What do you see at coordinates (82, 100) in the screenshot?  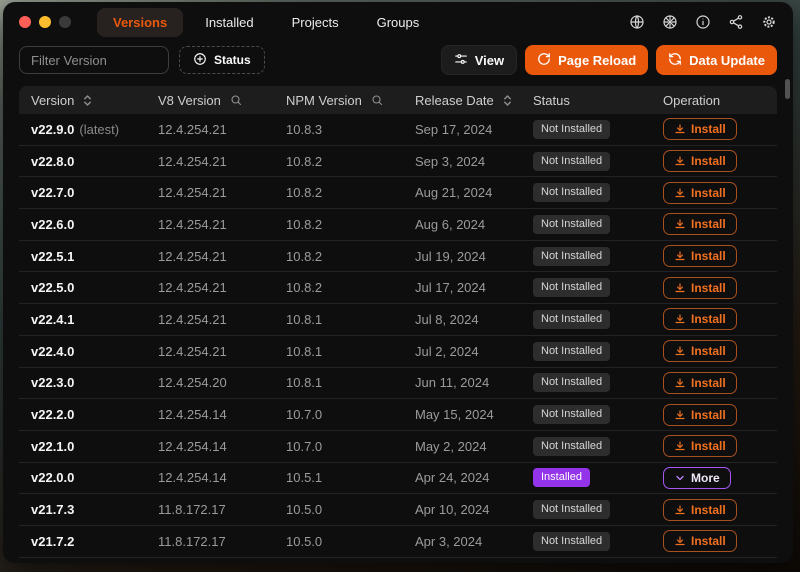 I see `column-header-version: Version` at bounding box center [82, 100].